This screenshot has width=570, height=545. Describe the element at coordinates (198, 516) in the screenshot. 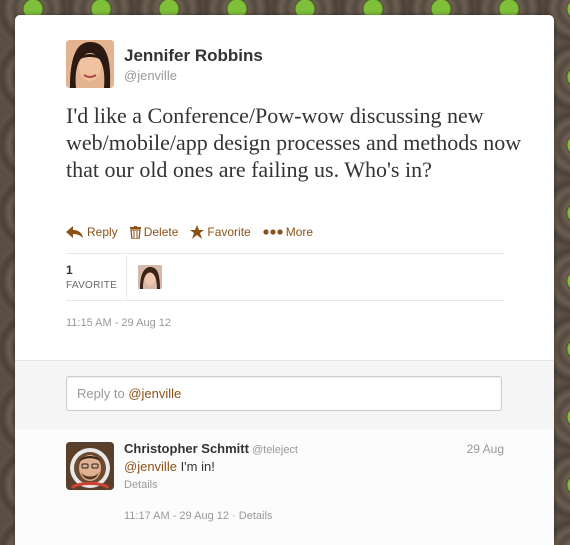

I see `reply-timestamp: 11:17 AM - 29 Aug 12 · Details` at that location.